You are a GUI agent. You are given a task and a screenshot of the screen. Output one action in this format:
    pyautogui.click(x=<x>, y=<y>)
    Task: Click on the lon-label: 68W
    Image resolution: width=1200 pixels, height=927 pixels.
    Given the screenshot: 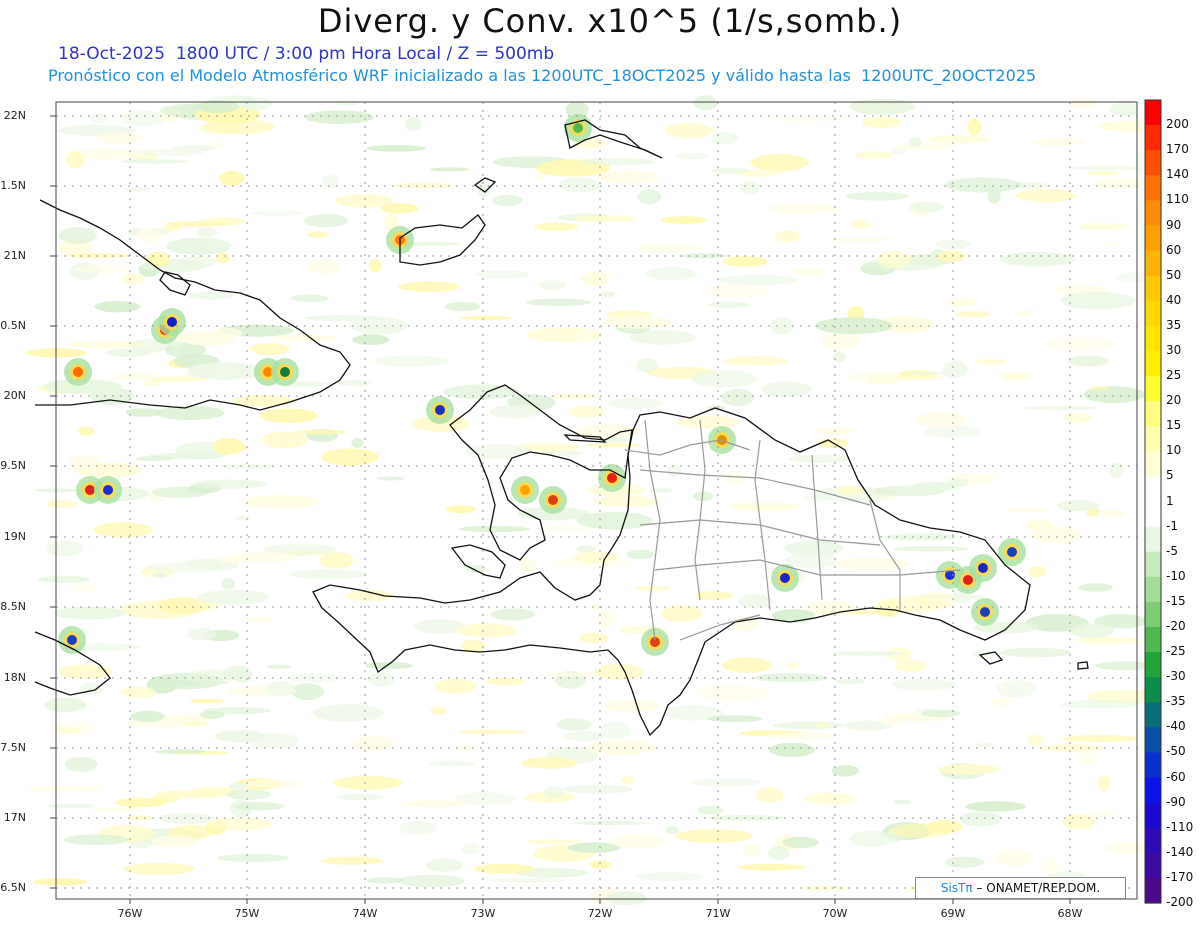 What is the action you would take?
    pyautogui.click(x=1070, y=913)
    